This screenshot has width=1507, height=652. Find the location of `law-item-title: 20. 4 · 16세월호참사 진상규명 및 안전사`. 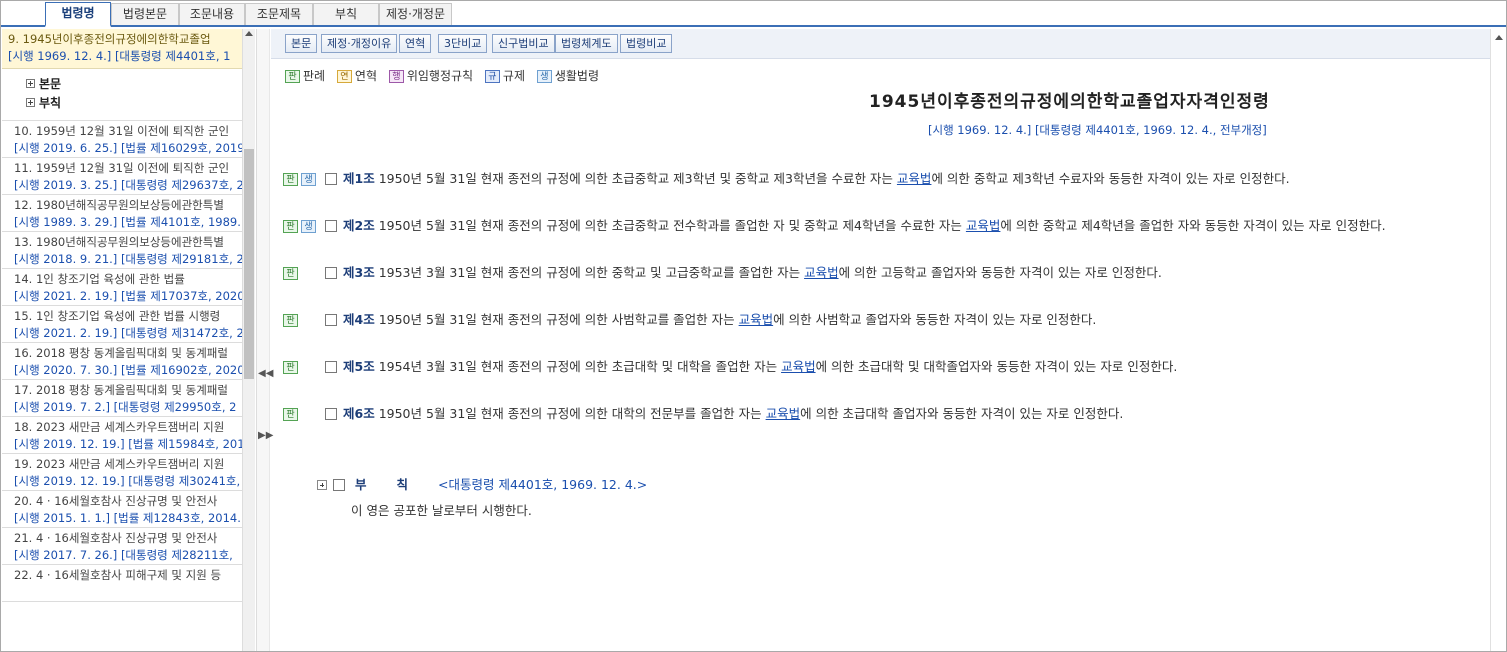

law-item-title: 20. 4 · 16세월호참사 진상규명 및 안전사 is located at coordinates (116, 501).